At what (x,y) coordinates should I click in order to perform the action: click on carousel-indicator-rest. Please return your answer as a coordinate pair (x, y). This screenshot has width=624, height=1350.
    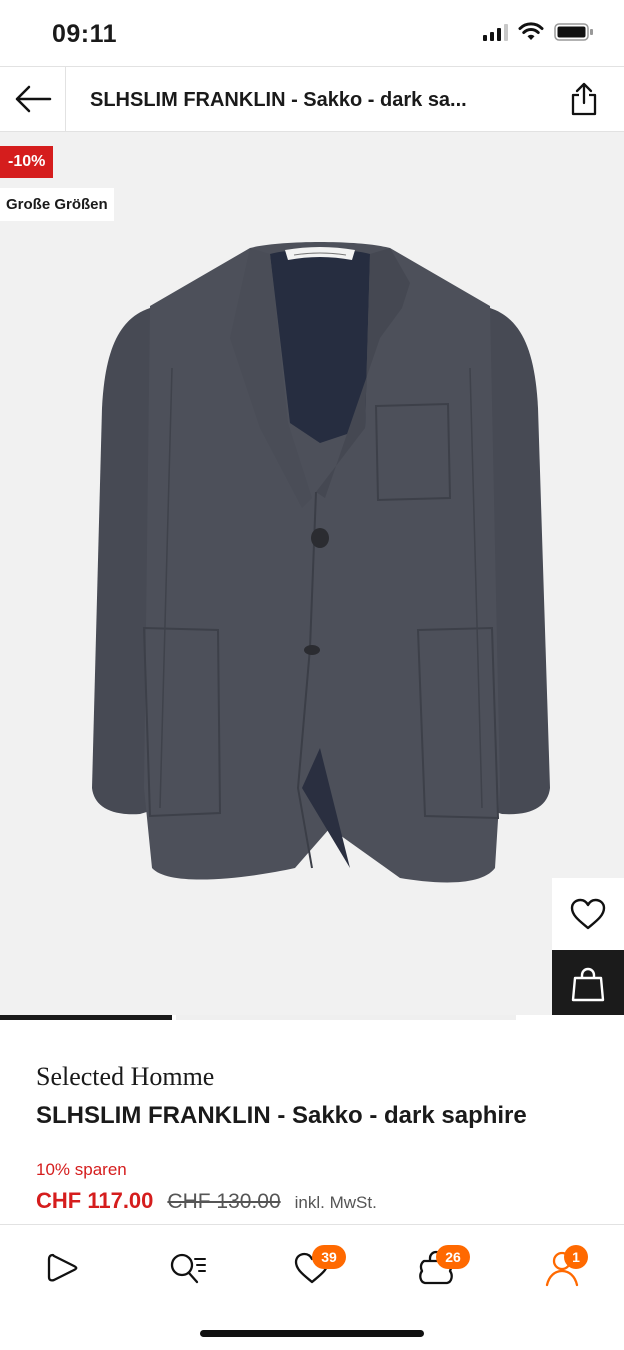
    Looking at the image, I should click on (346, 1017).